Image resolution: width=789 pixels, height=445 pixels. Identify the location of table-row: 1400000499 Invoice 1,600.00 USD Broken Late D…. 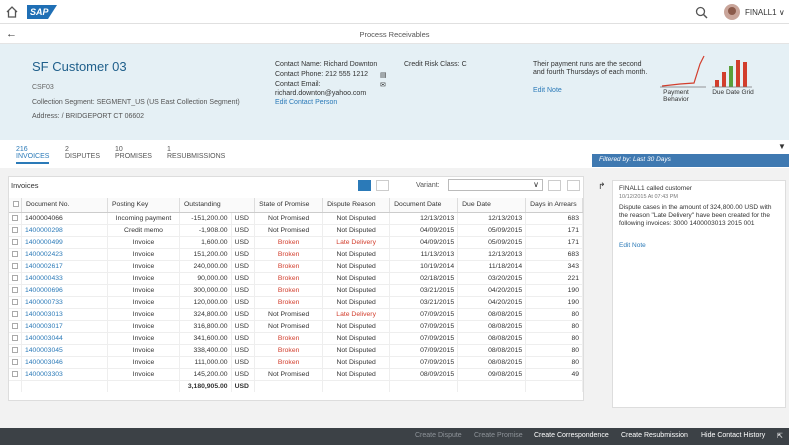
(296, 242).